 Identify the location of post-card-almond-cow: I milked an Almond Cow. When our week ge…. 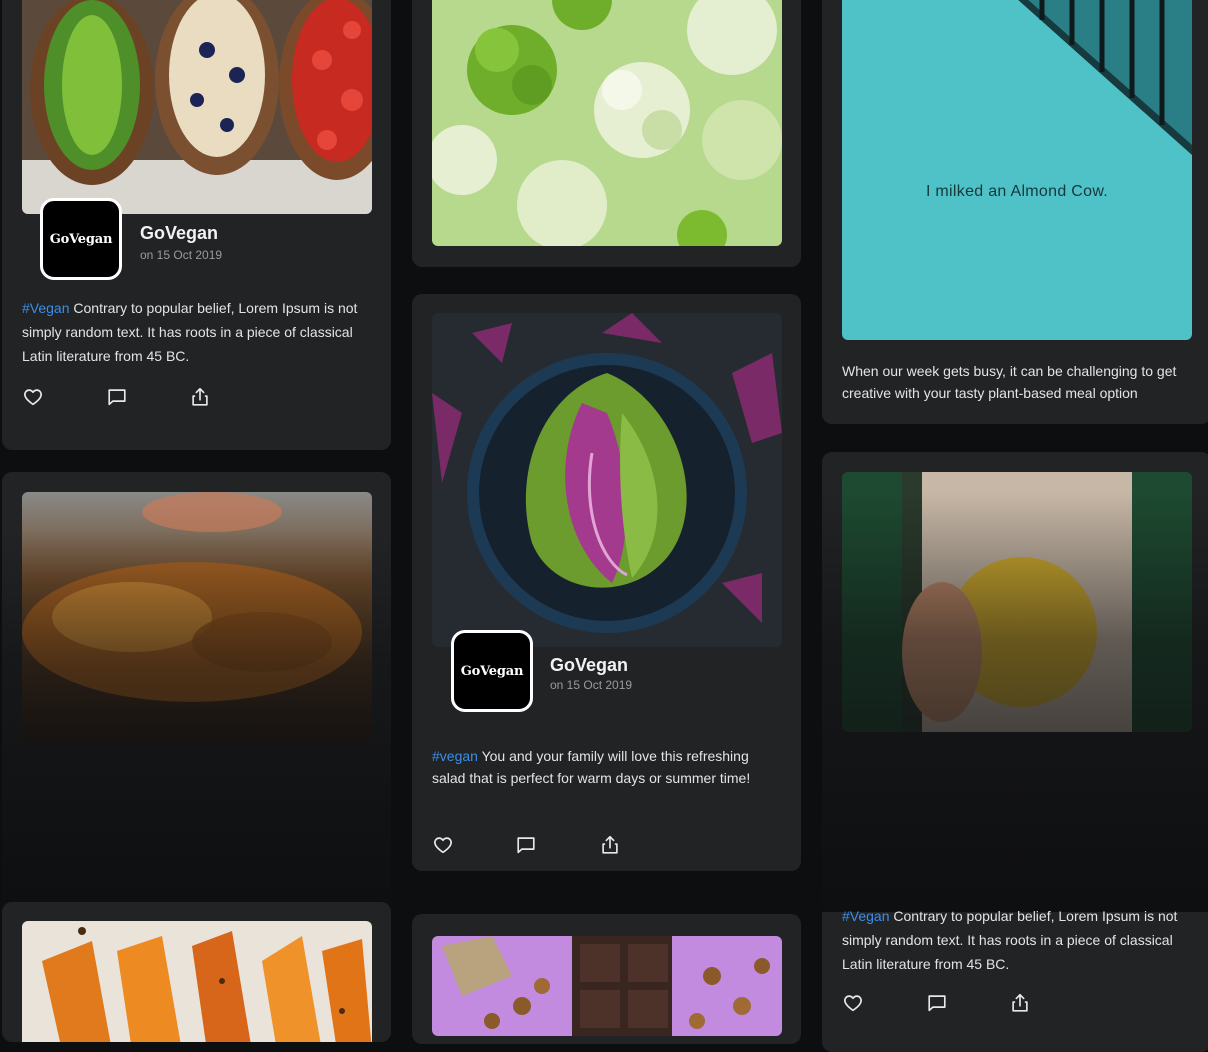
(1015, 212).